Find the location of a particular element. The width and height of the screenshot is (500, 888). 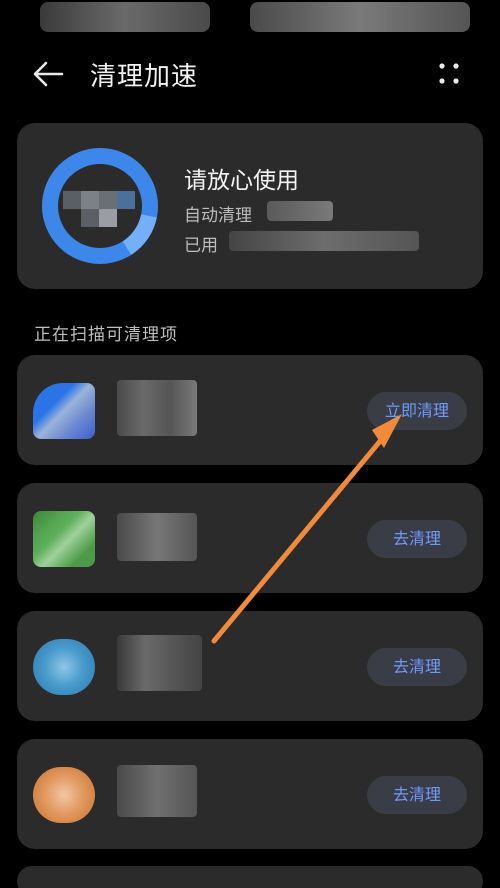

more-dots-icon is located at coordinates (449, 73).